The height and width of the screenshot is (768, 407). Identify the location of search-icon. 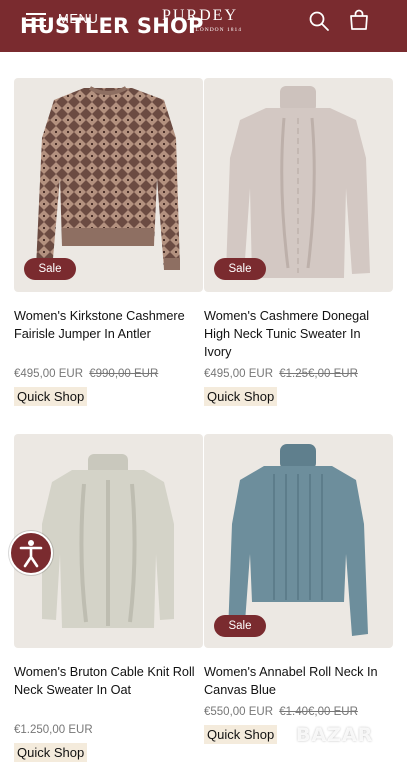
(319, 21).